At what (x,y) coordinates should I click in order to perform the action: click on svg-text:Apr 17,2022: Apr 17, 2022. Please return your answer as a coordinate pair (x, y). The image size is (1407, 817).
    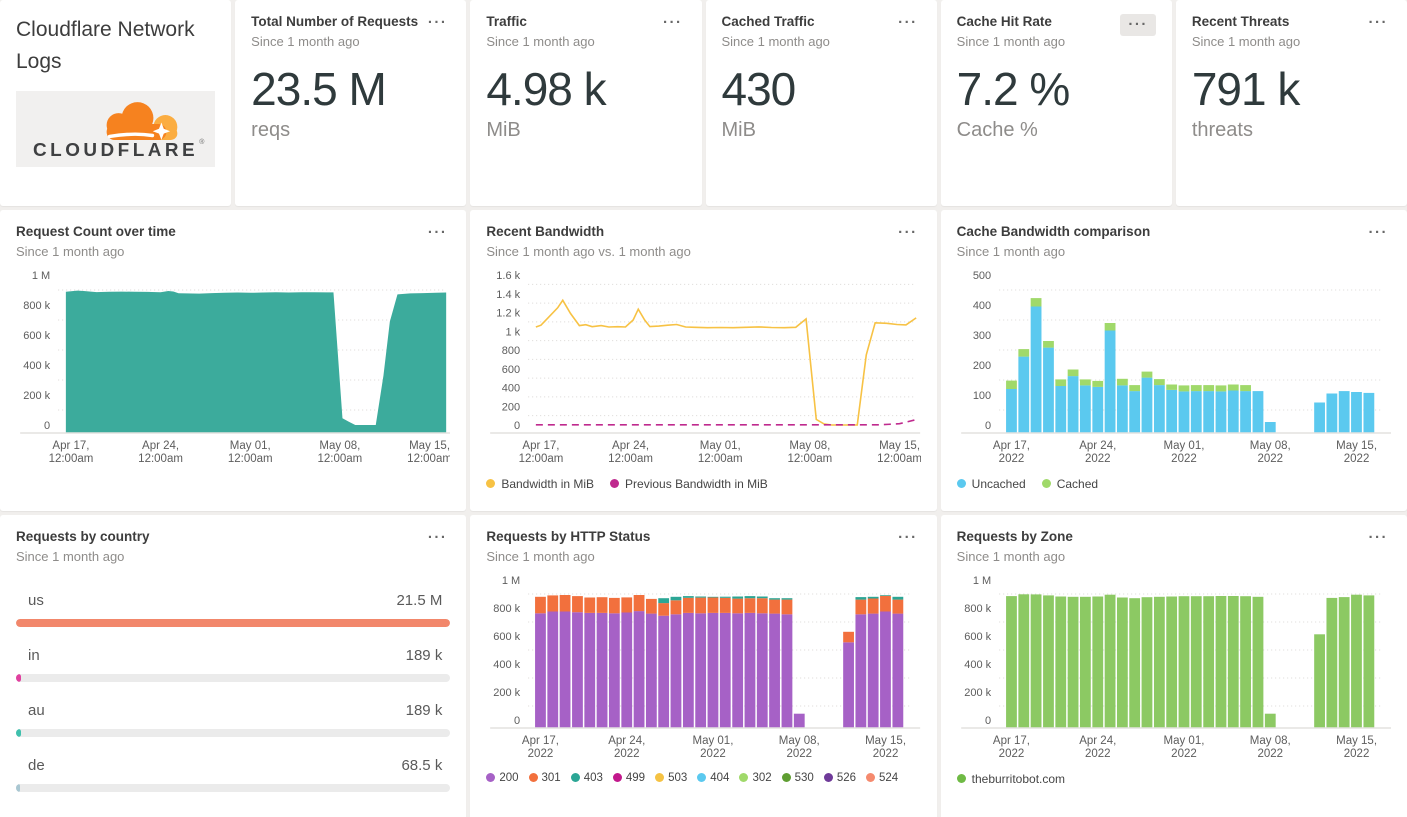
    Looking at the image, I should click on (1011, 452).